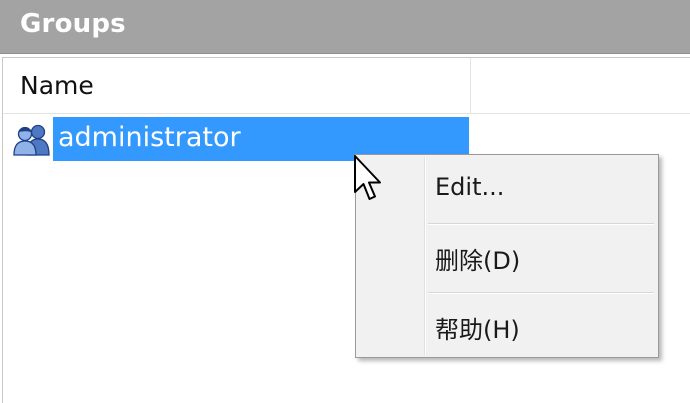 The height and width of the screenshot is (403, 690). I want to click on column-header-row: Name, so click(346, 86).